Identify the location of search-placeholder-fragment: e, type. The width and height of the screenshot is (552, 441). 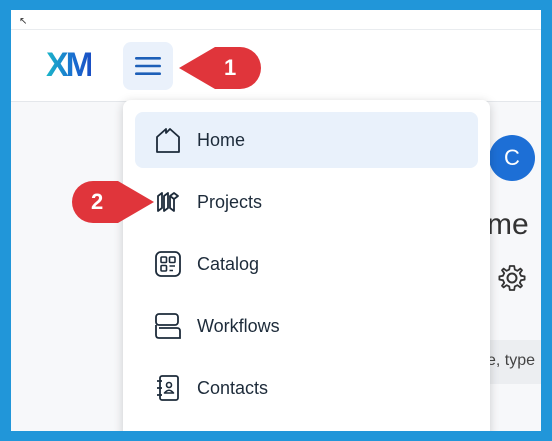
(511, 360).